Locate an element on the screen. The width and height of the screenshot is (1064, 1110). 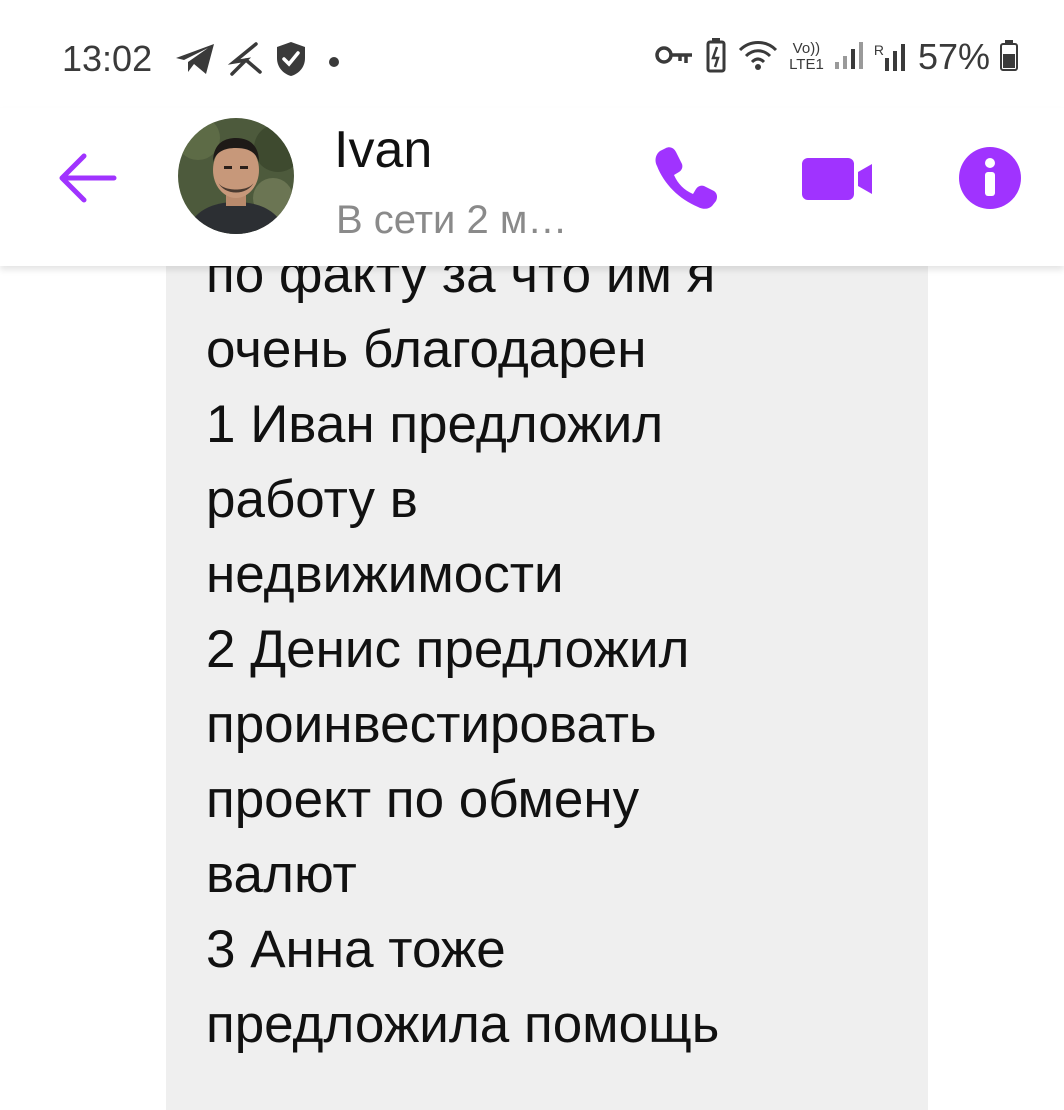
phone-icon is located at coordinates (686, 178).